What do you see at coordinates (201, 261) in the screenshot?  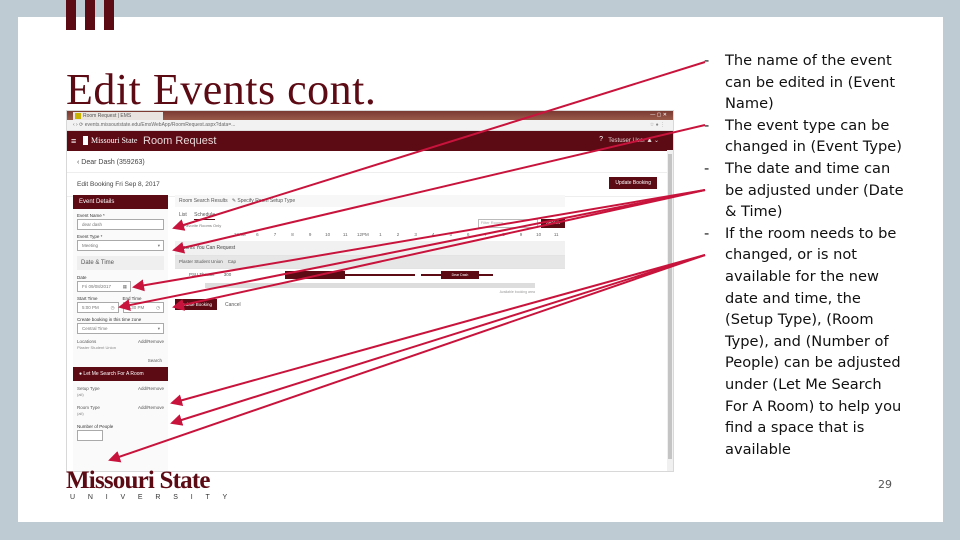 I see `building-name: Plaster Student Union` at bounding box center [201, 261].